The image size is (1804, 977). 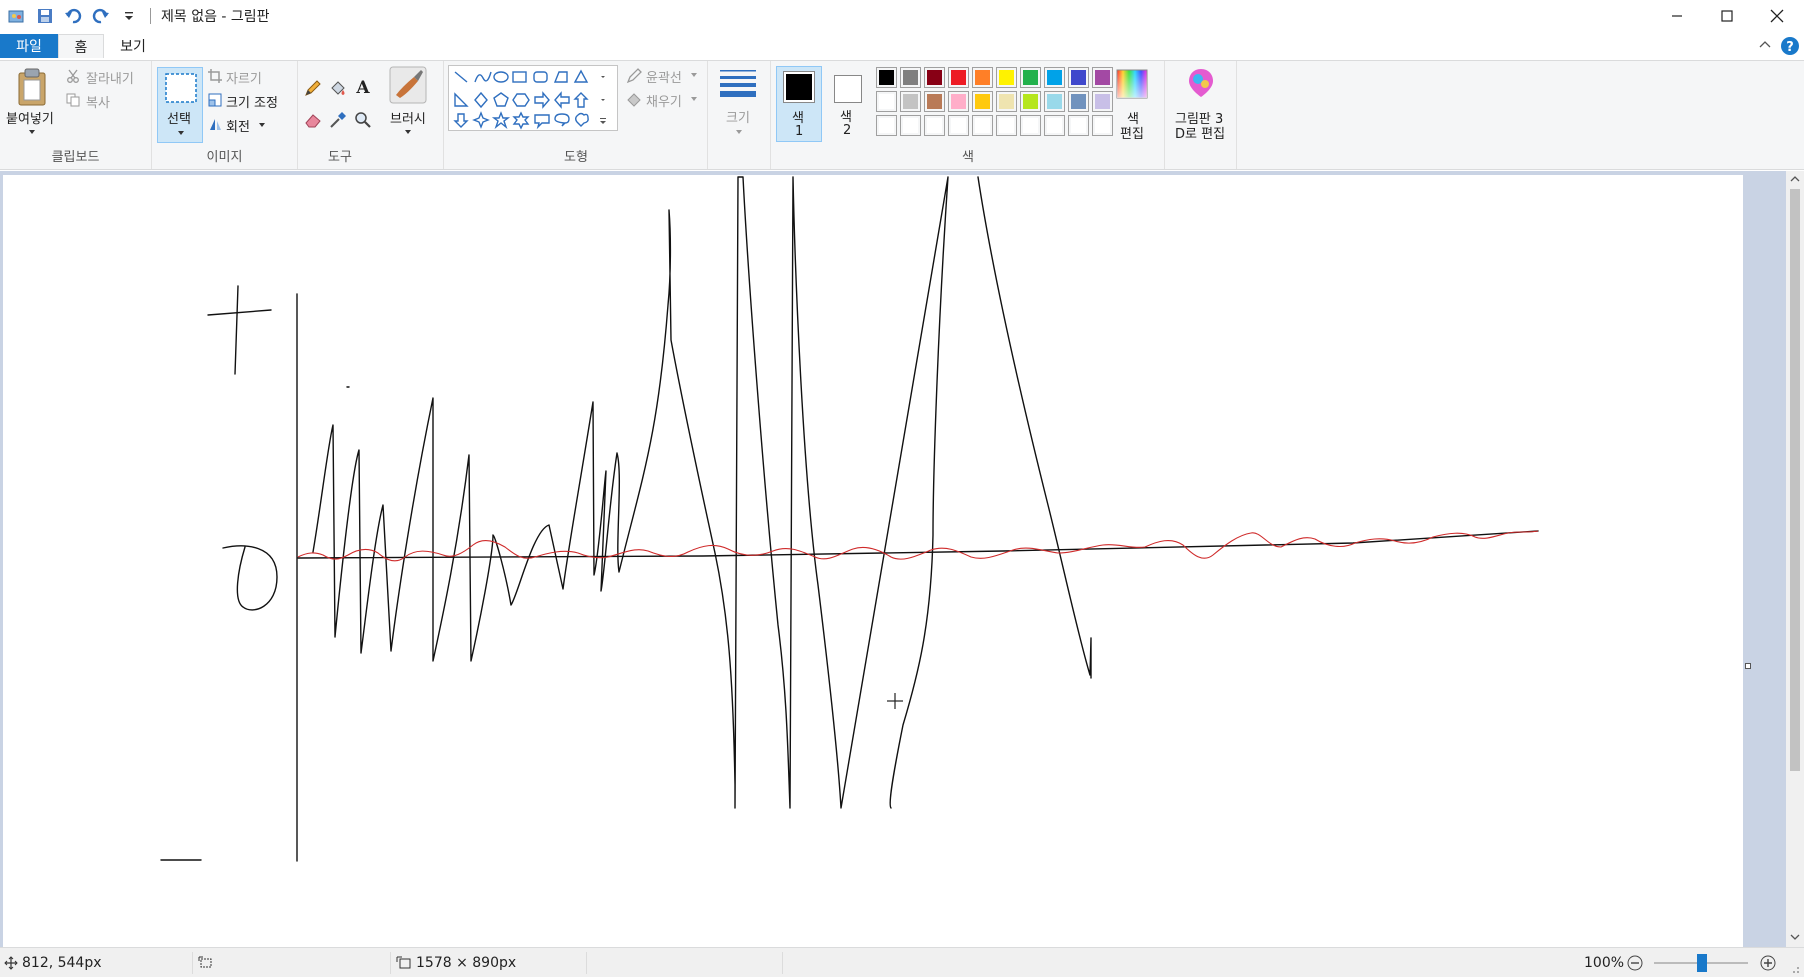 I want to click on redo-icon, so click(x=101, y=16).